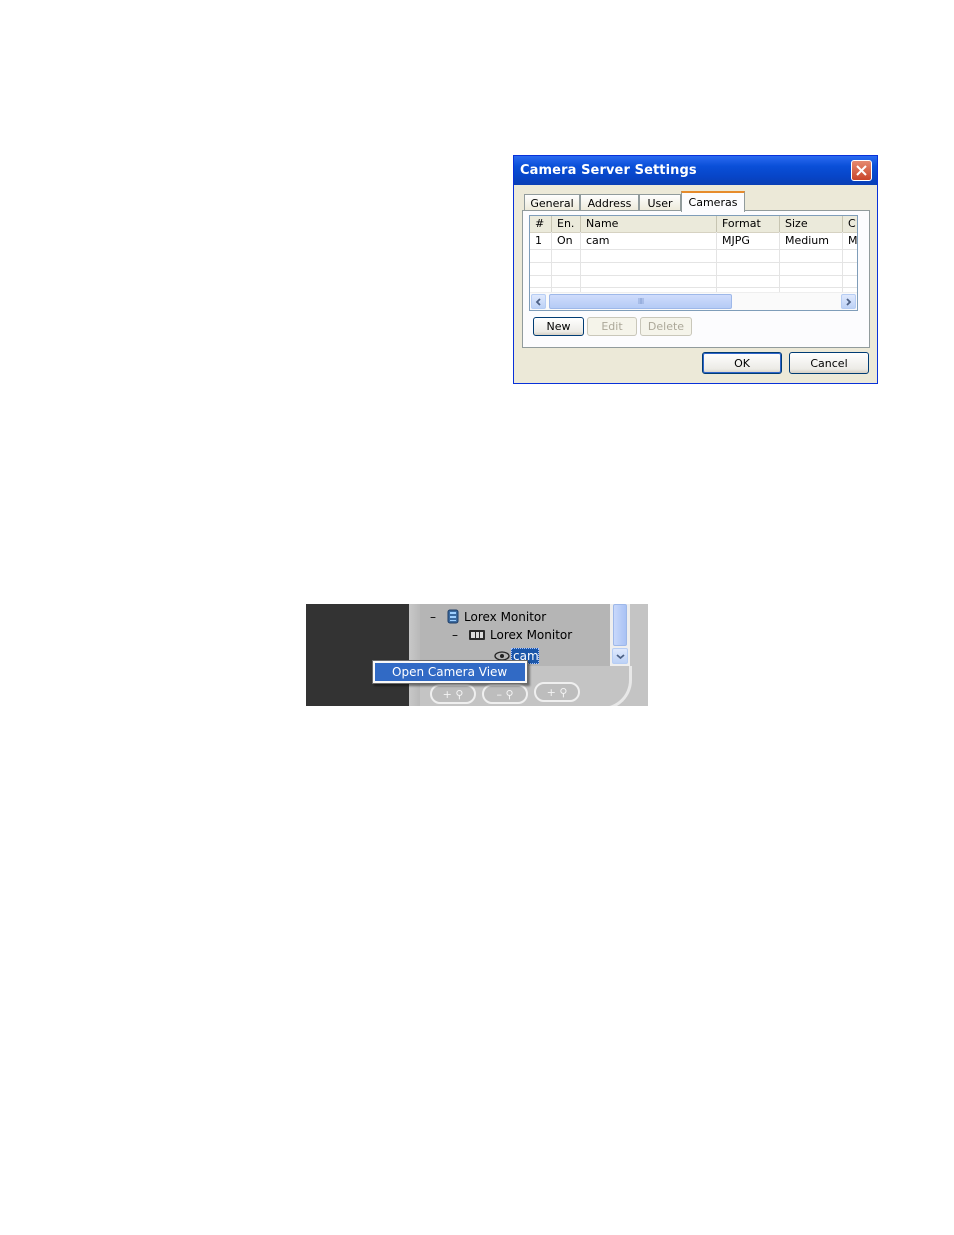 The image size is (954, 1235). What do you see at coordinates (620, 625) in the screenshot?
I see `scroll-thumb` at bounding box center [620, 625].